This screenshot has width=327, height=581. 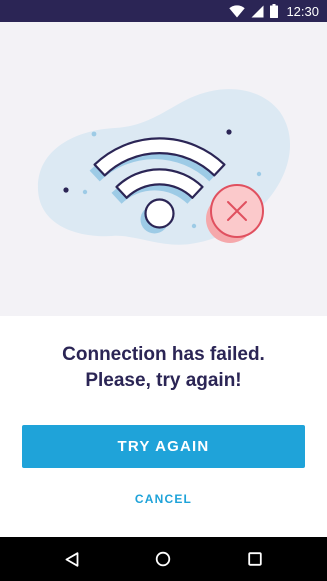 I want to click on back-icon, so click(x=72, y=559).